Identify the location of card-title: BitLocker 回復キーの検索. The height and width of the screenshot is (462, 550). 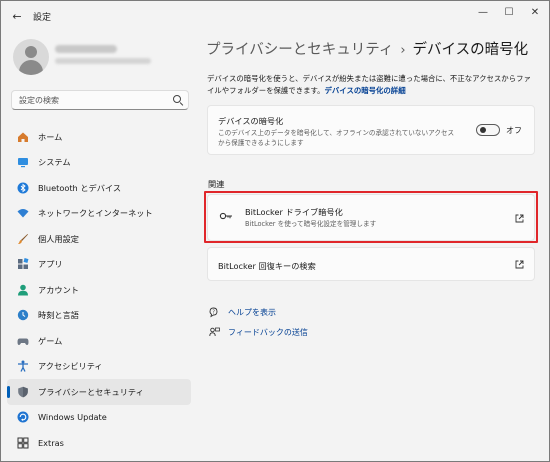
(267, 266).